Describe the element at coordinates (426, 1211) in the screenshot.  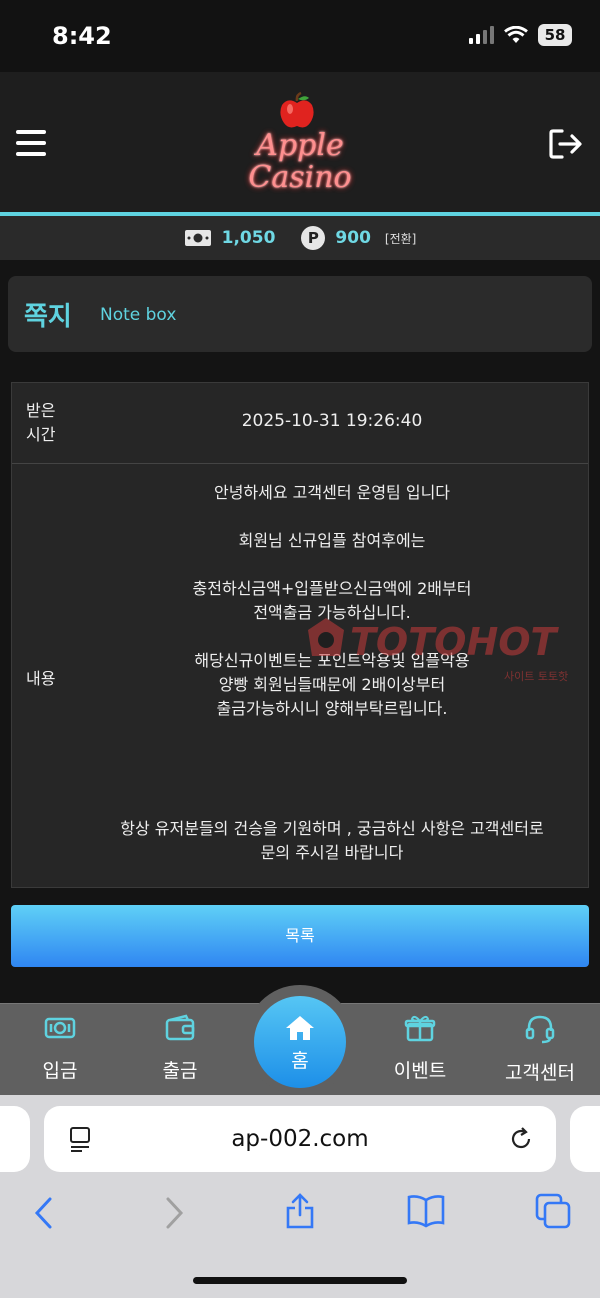
I see `bookmarks-icon` at that location.